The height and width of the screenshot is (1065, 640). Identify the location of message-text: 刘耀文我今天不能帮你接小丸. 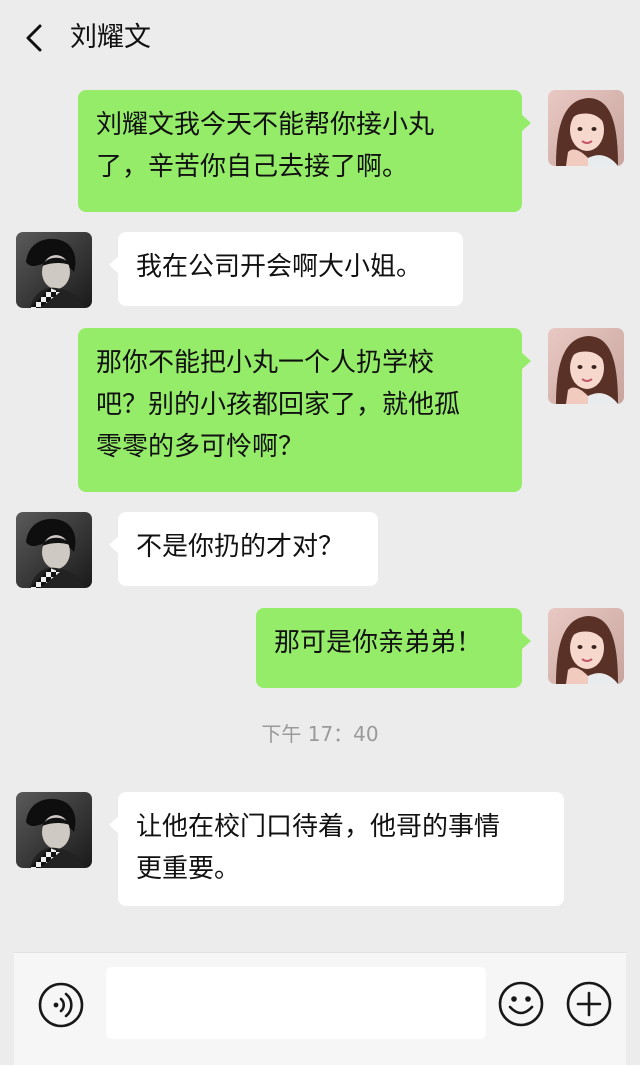
(265, 125).